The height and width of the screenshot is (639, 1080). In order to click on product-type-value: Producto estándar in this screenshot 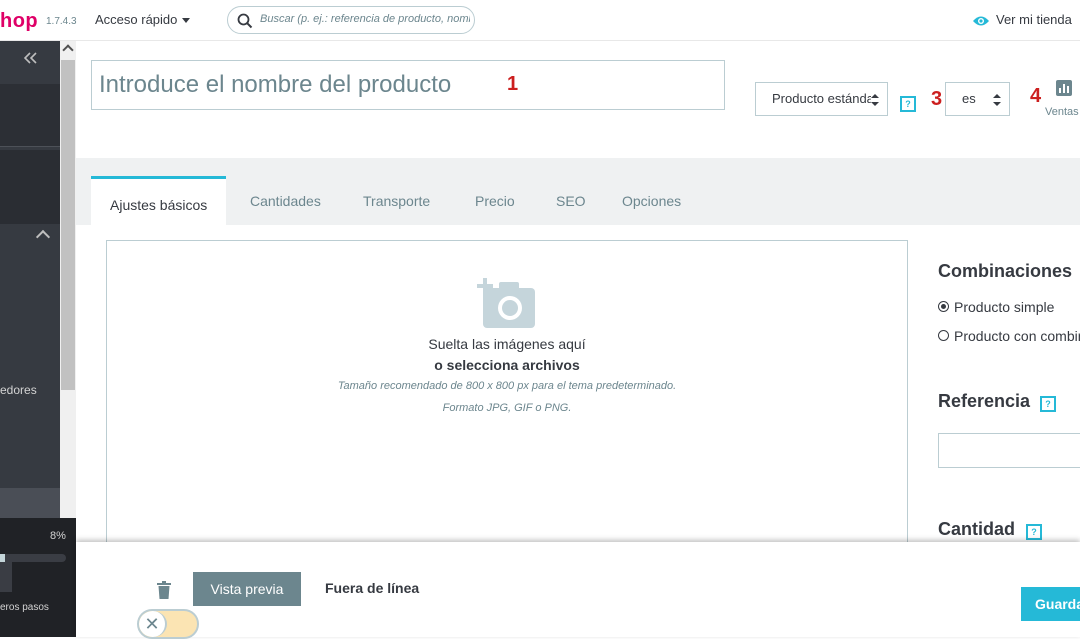, I will do `click(825, 98)`.